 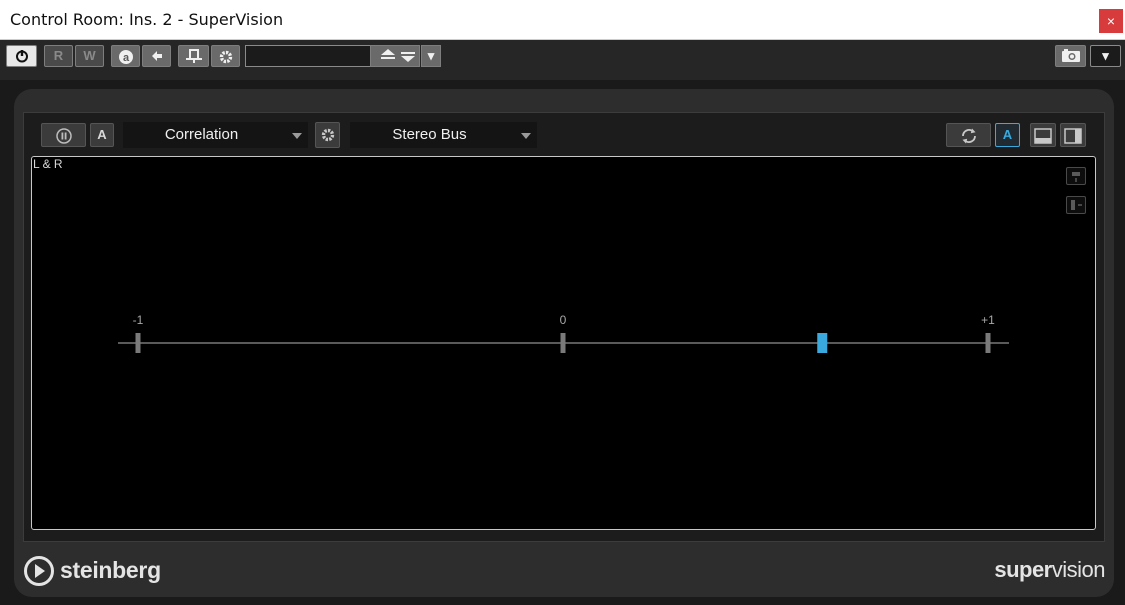 I want to click on write-automation-button: W, so click(x=89, y=56).